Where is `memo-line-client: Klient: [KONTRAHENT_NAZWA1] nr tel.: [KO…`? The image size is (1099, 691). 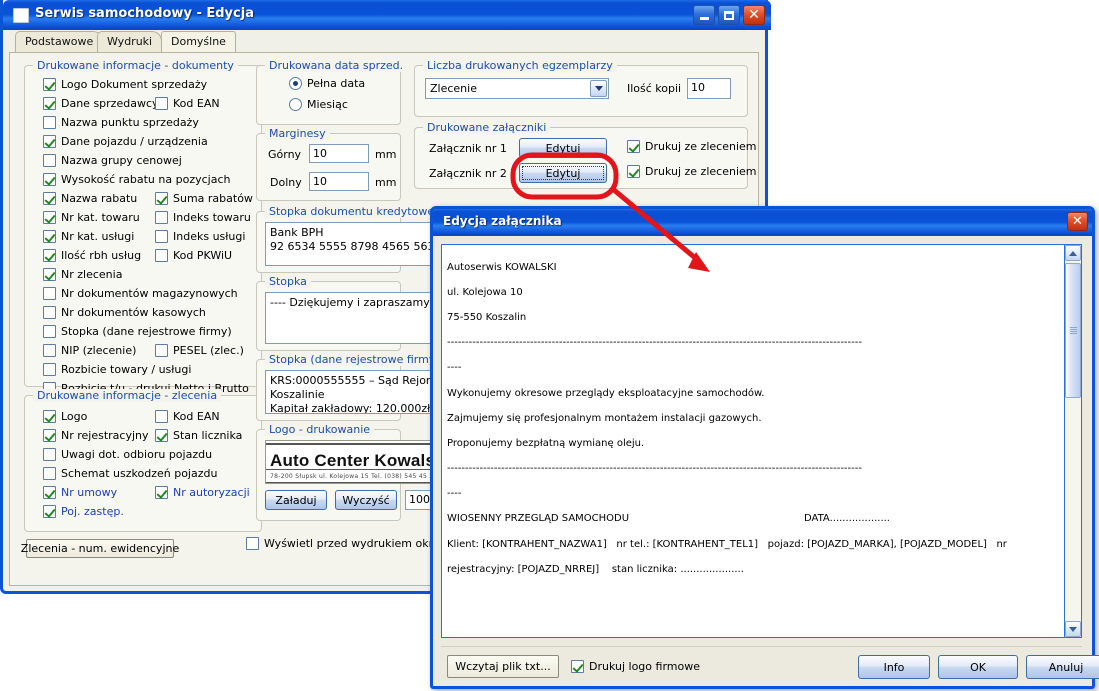
memo-line-client: Klient: [KONTRAHENT_NAZWA1] nr tel.: [KO… is located at coordinates (727, 544).